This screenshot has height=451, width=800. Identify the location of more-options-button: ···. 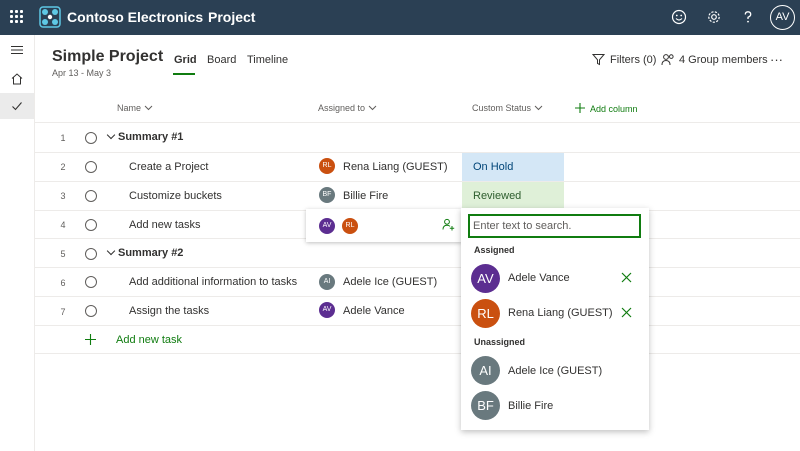
(776, 59).